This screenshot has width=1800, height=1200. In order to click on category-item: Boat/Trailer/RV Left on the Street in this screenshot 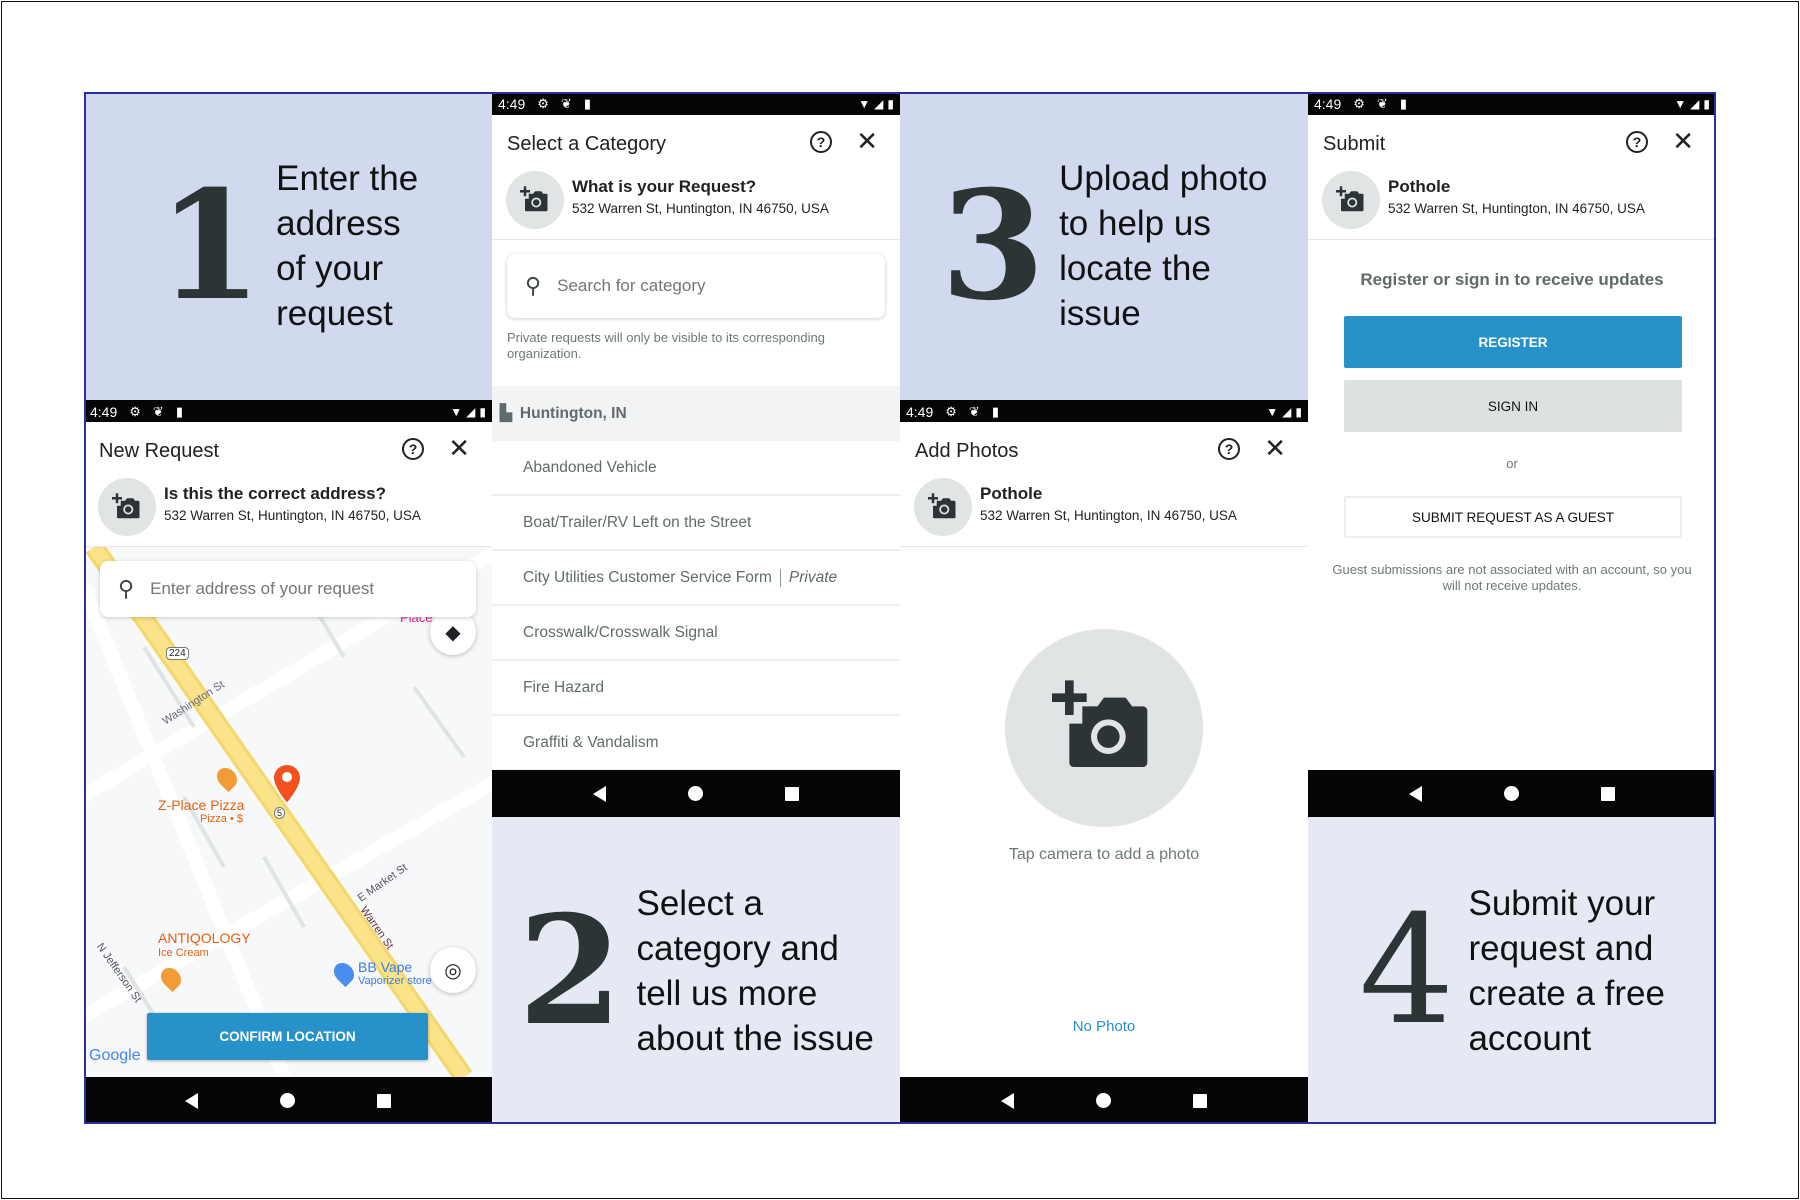, I will do `click(696, 523)`.